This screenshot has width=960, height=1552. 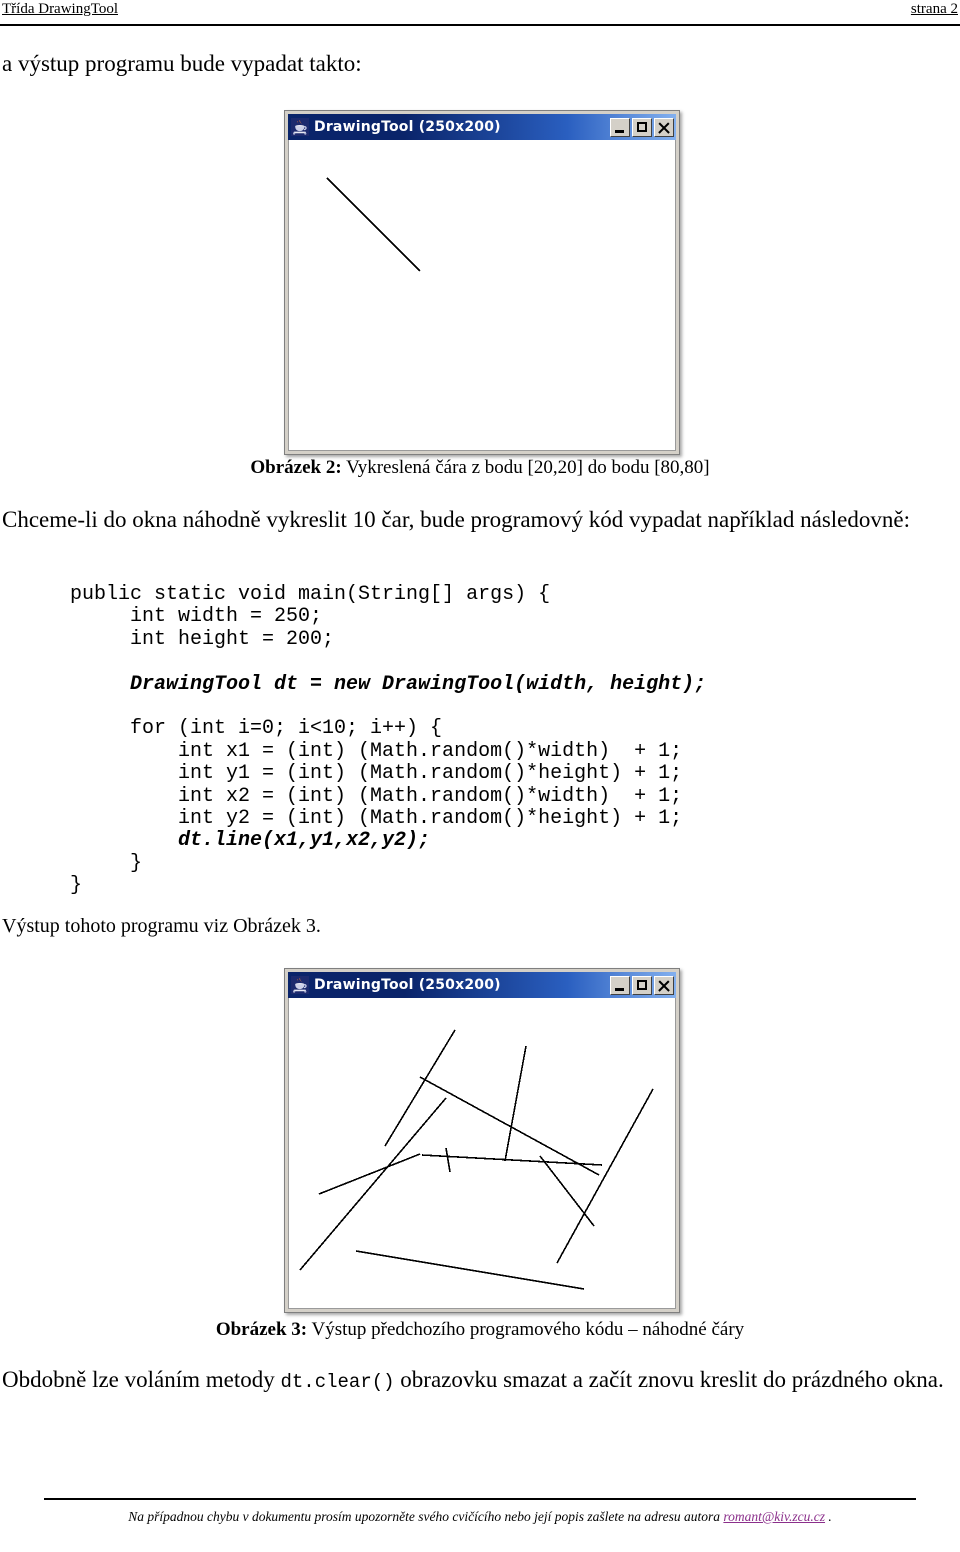 I want to click on footer-email-link: romant@kiv.zcu.cz, so click(x=774, y=1516).